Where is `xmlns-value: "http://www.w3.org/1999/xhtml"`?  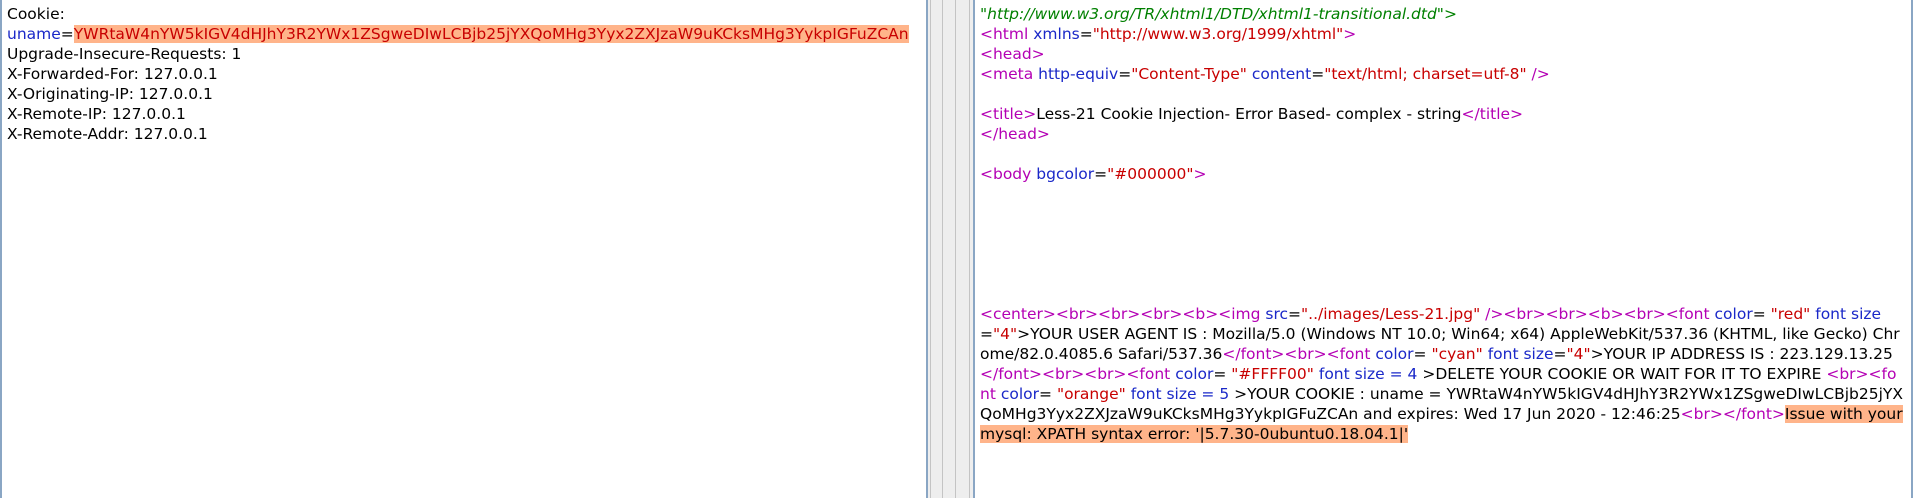
xmlns-value: "http://www.w3.org/1999/xhtml" is located at coordinates (1218, 34).